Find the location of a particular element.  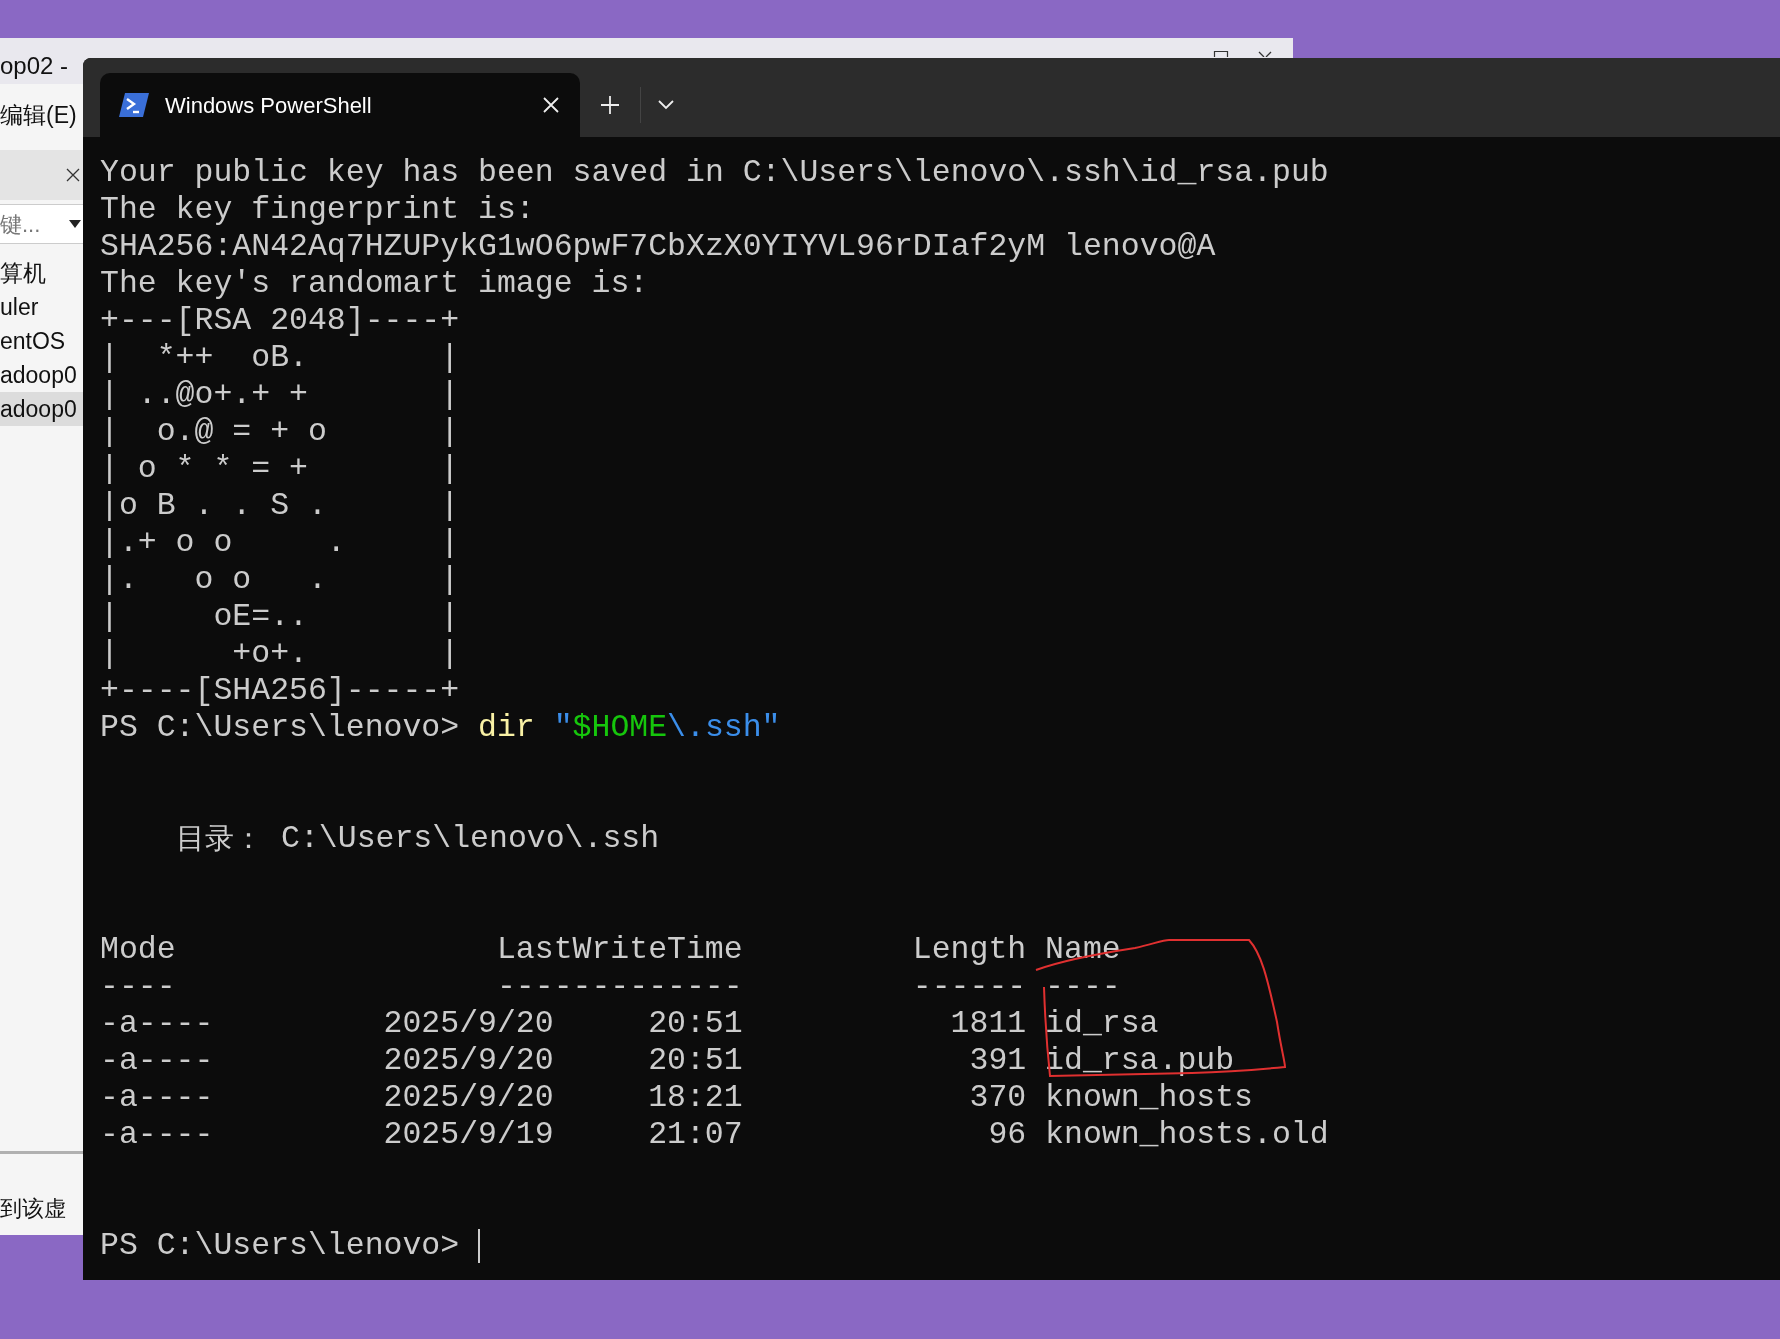

dropdown-icon is located at coordinates (75, 224).